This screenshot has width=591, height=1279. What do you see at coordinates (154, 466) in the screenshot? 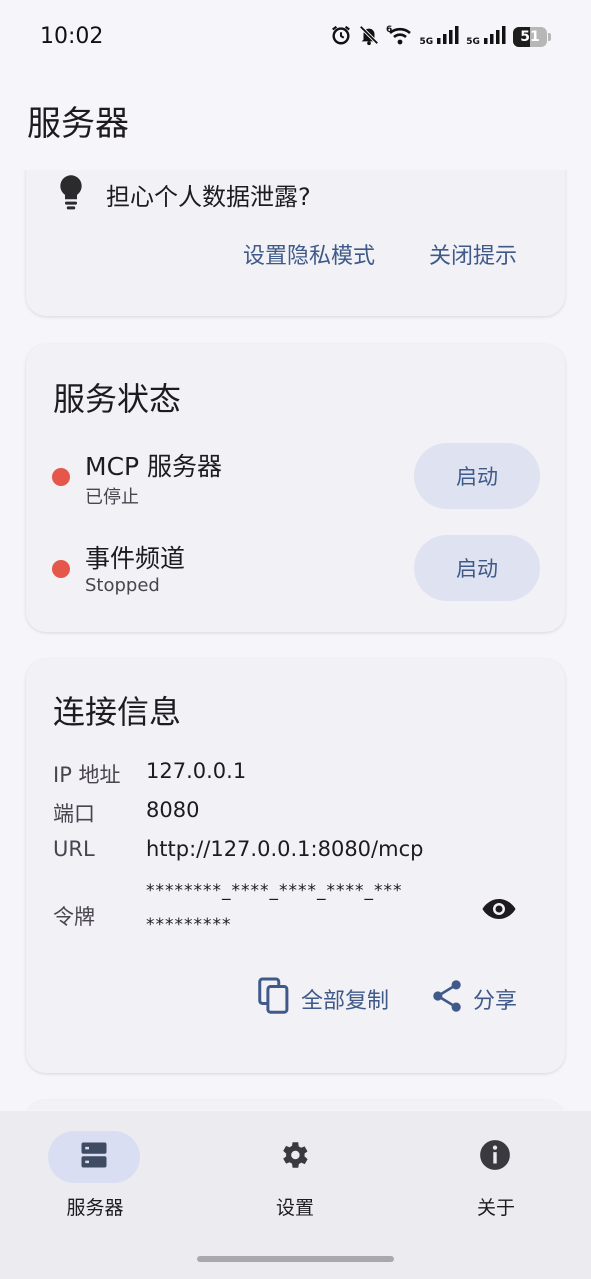
I see `service-name: MCP 服务器` at bounding box center [154, 466].